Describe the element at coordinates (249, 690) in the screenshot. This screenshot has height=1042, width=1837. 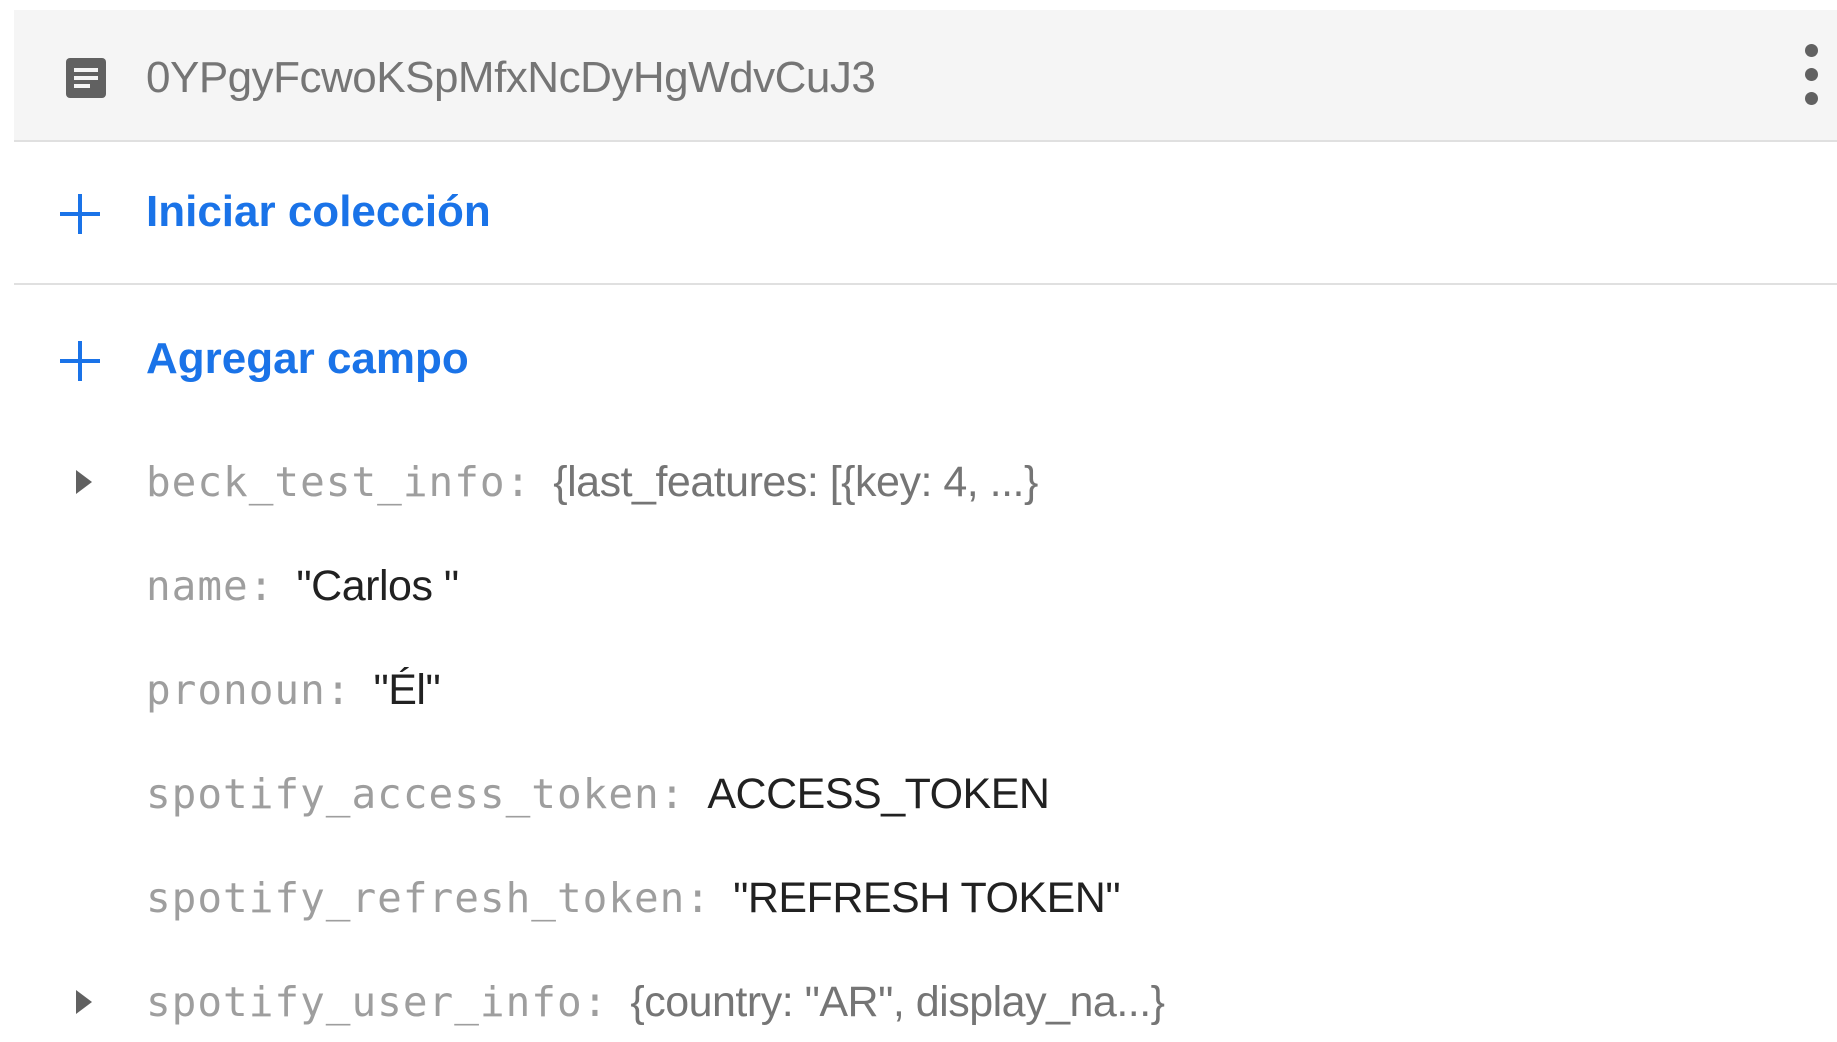
I see `field-key: pronoun:` at that location.